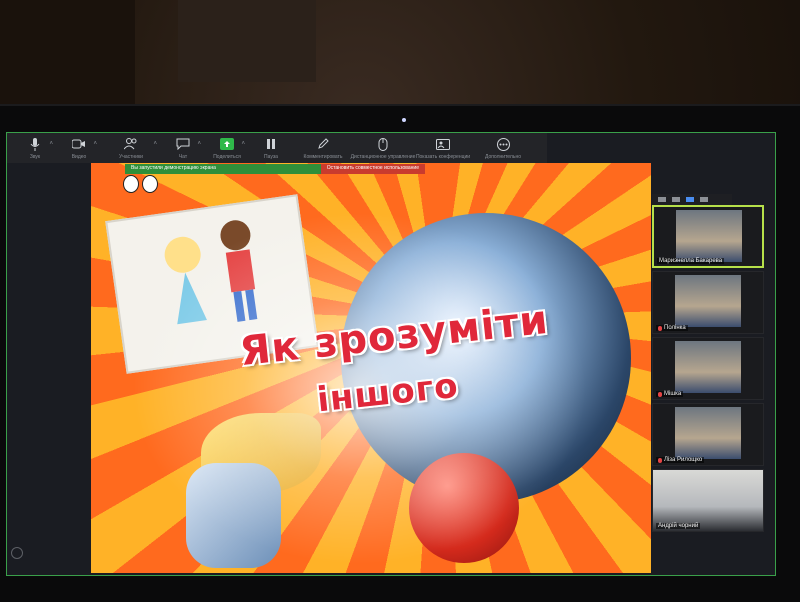  Describe the element at coordinates (247, 41) in the screenshot. I see `wall-poster` at that location.